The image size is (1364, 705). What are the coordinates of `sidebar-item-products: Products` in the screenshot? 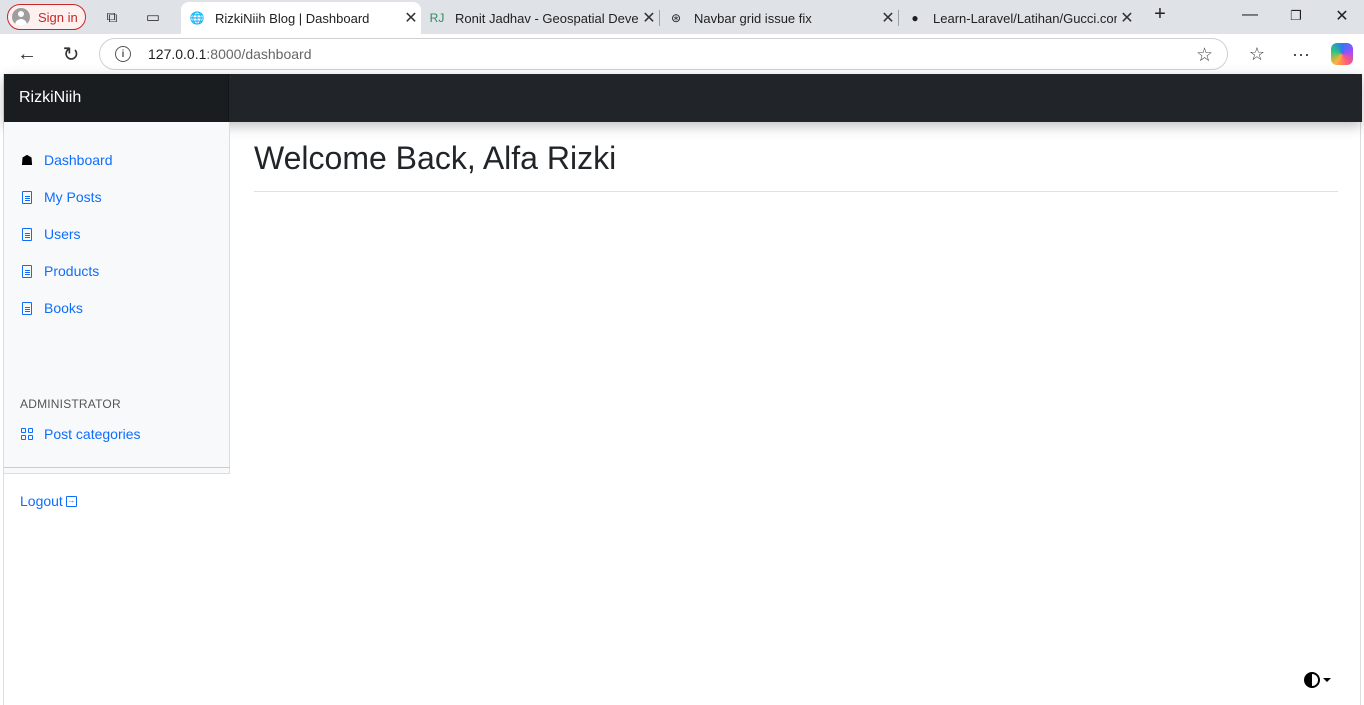 It's located at (59, 271).